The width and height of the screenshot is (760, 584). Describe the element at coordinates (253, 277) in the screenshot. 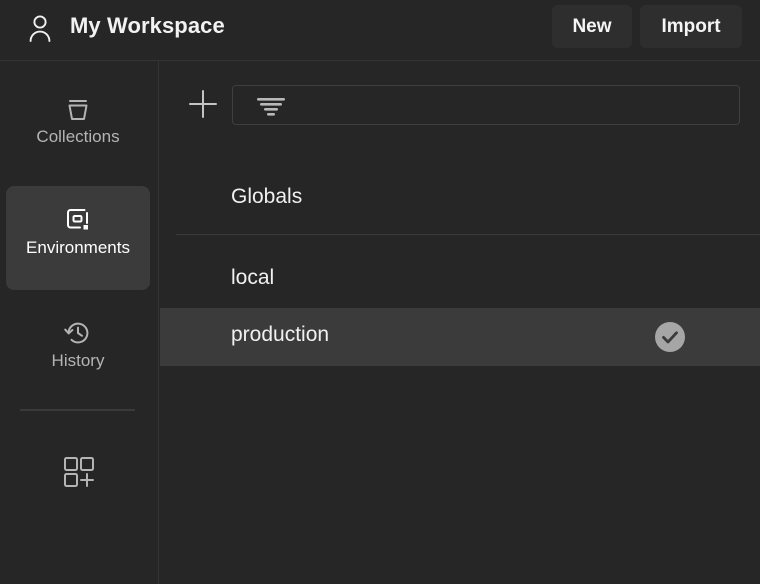

I see `environment-name: local` at that location.